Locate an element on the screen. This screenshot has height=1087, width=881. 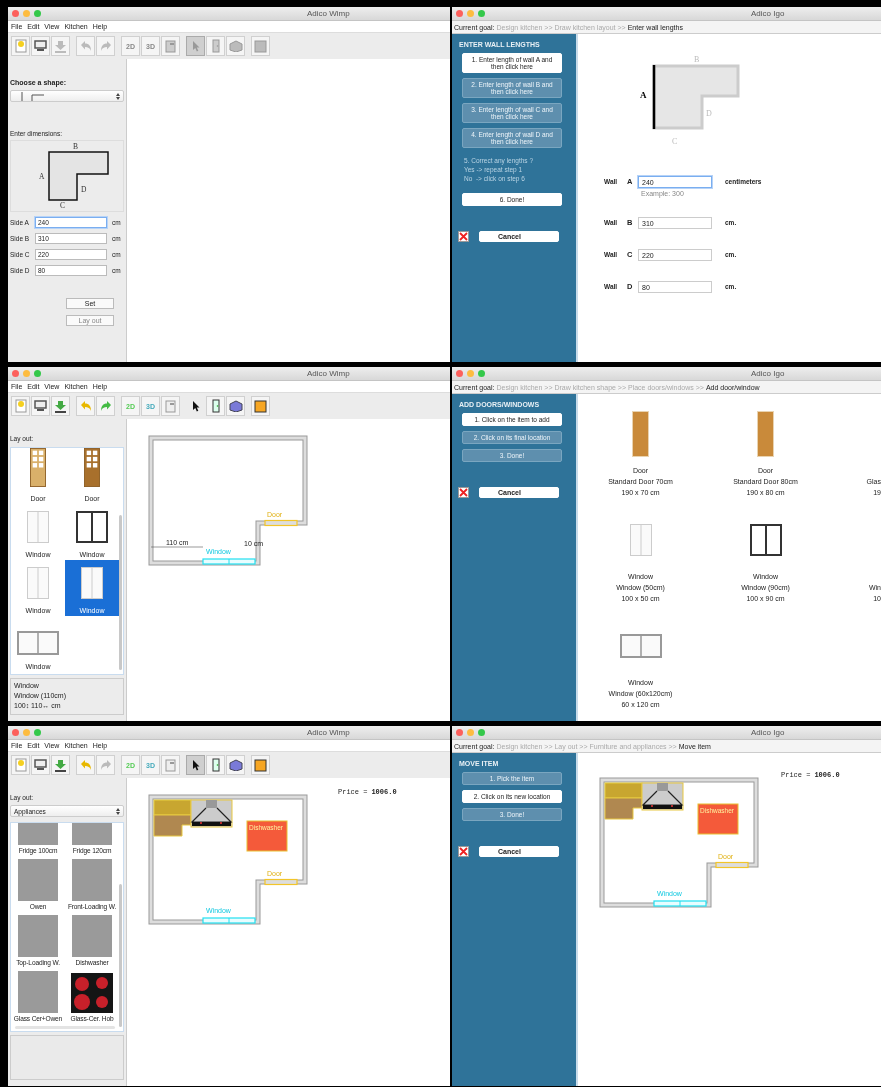
window-title: Adico Igo is located at coordinates (768, 373).